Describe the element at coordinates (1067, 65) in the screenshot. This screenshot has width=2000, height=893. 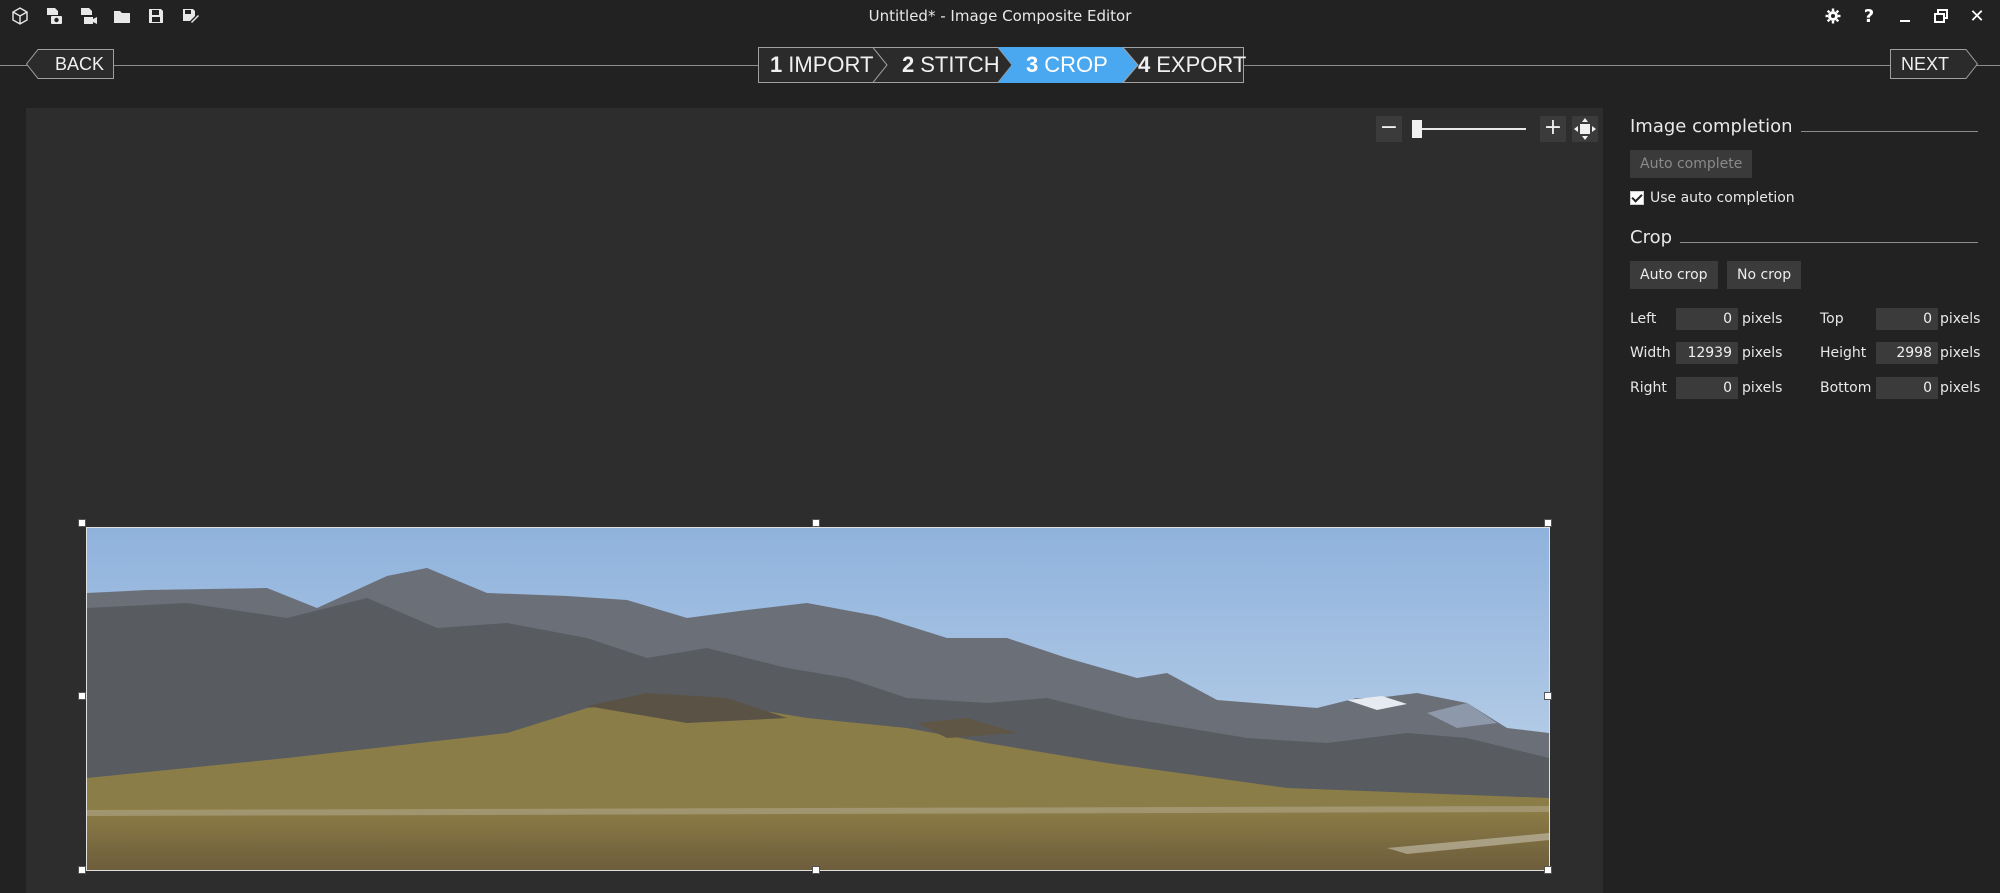
I see `step-crop: 3 CROP` at that location.